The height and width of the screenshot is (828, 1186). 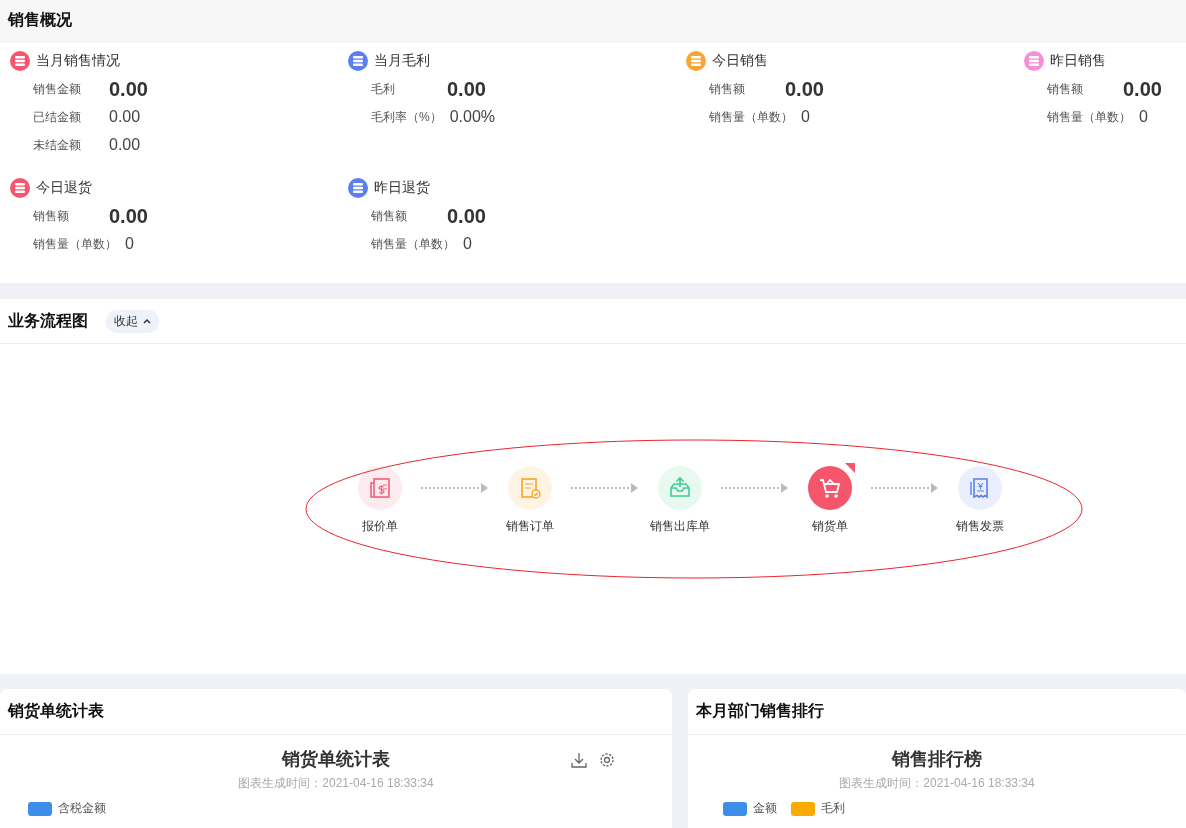 I want to click on chart-title: 销售排行榜, so click(x=937, y=759).